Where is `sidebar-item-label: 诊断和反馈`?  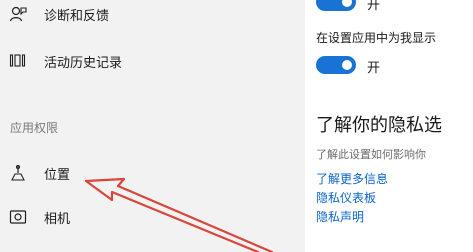 sidebar-item-label: 诊断和反馈 is located at coordinates (77, 16).